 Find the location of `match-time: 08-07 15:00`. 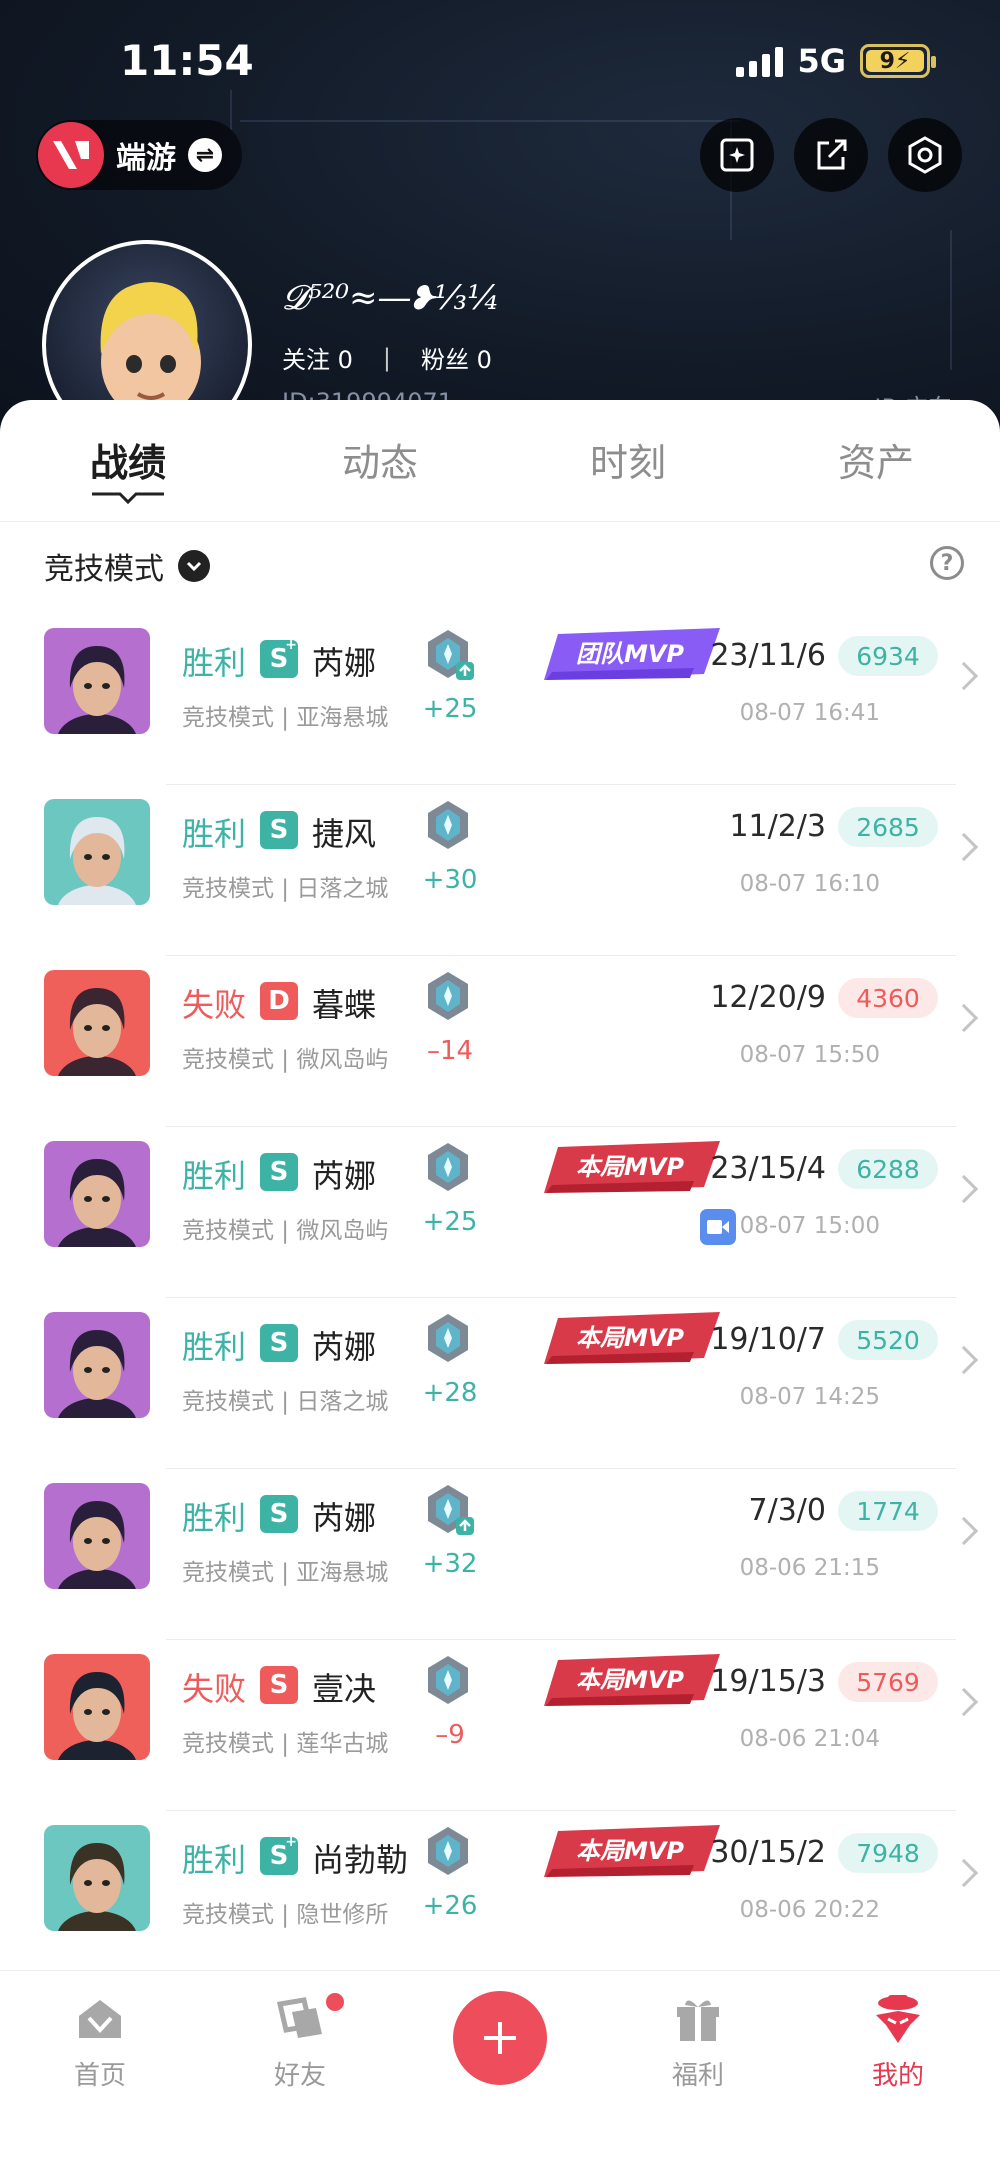

match-time: 08-07 15:00 is located at coordinates (809, 1226).